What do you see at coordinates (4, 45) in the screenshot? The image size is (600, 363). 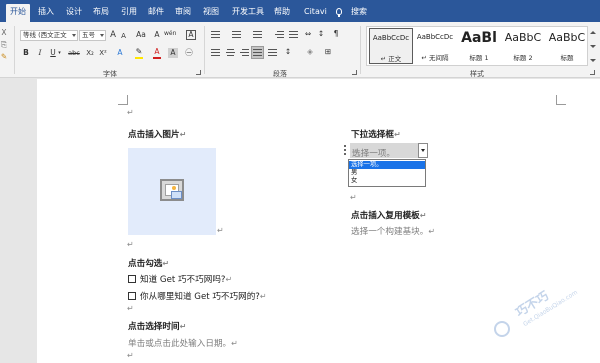 I see `copy-icon: ⎘` at bounding box center [4, 45].